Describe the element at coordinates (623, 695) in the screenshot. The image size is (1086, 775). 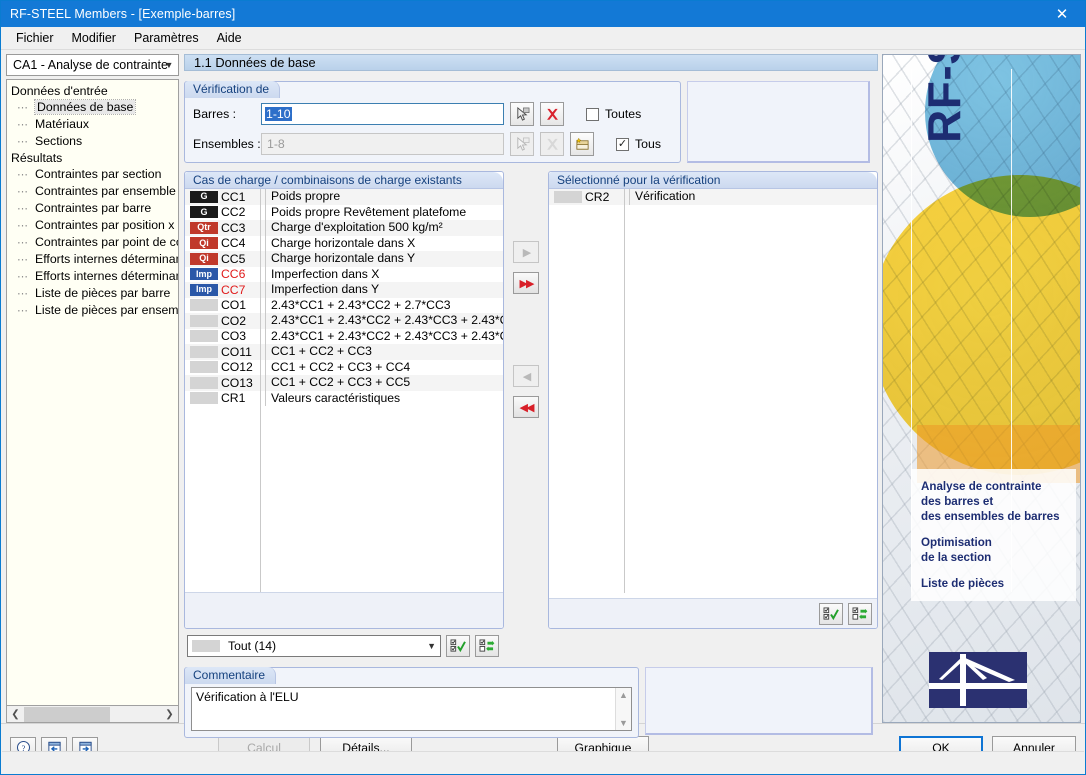
I see `chevron-up-icon: ▲` at that location.